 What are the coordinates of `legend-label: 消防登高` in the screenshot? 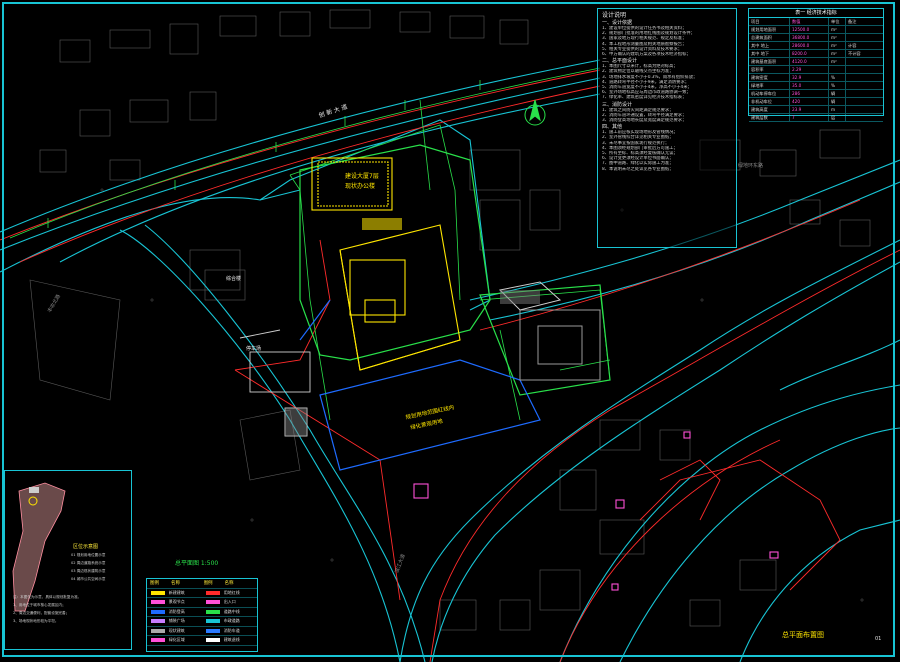 It's located at (176, 611).